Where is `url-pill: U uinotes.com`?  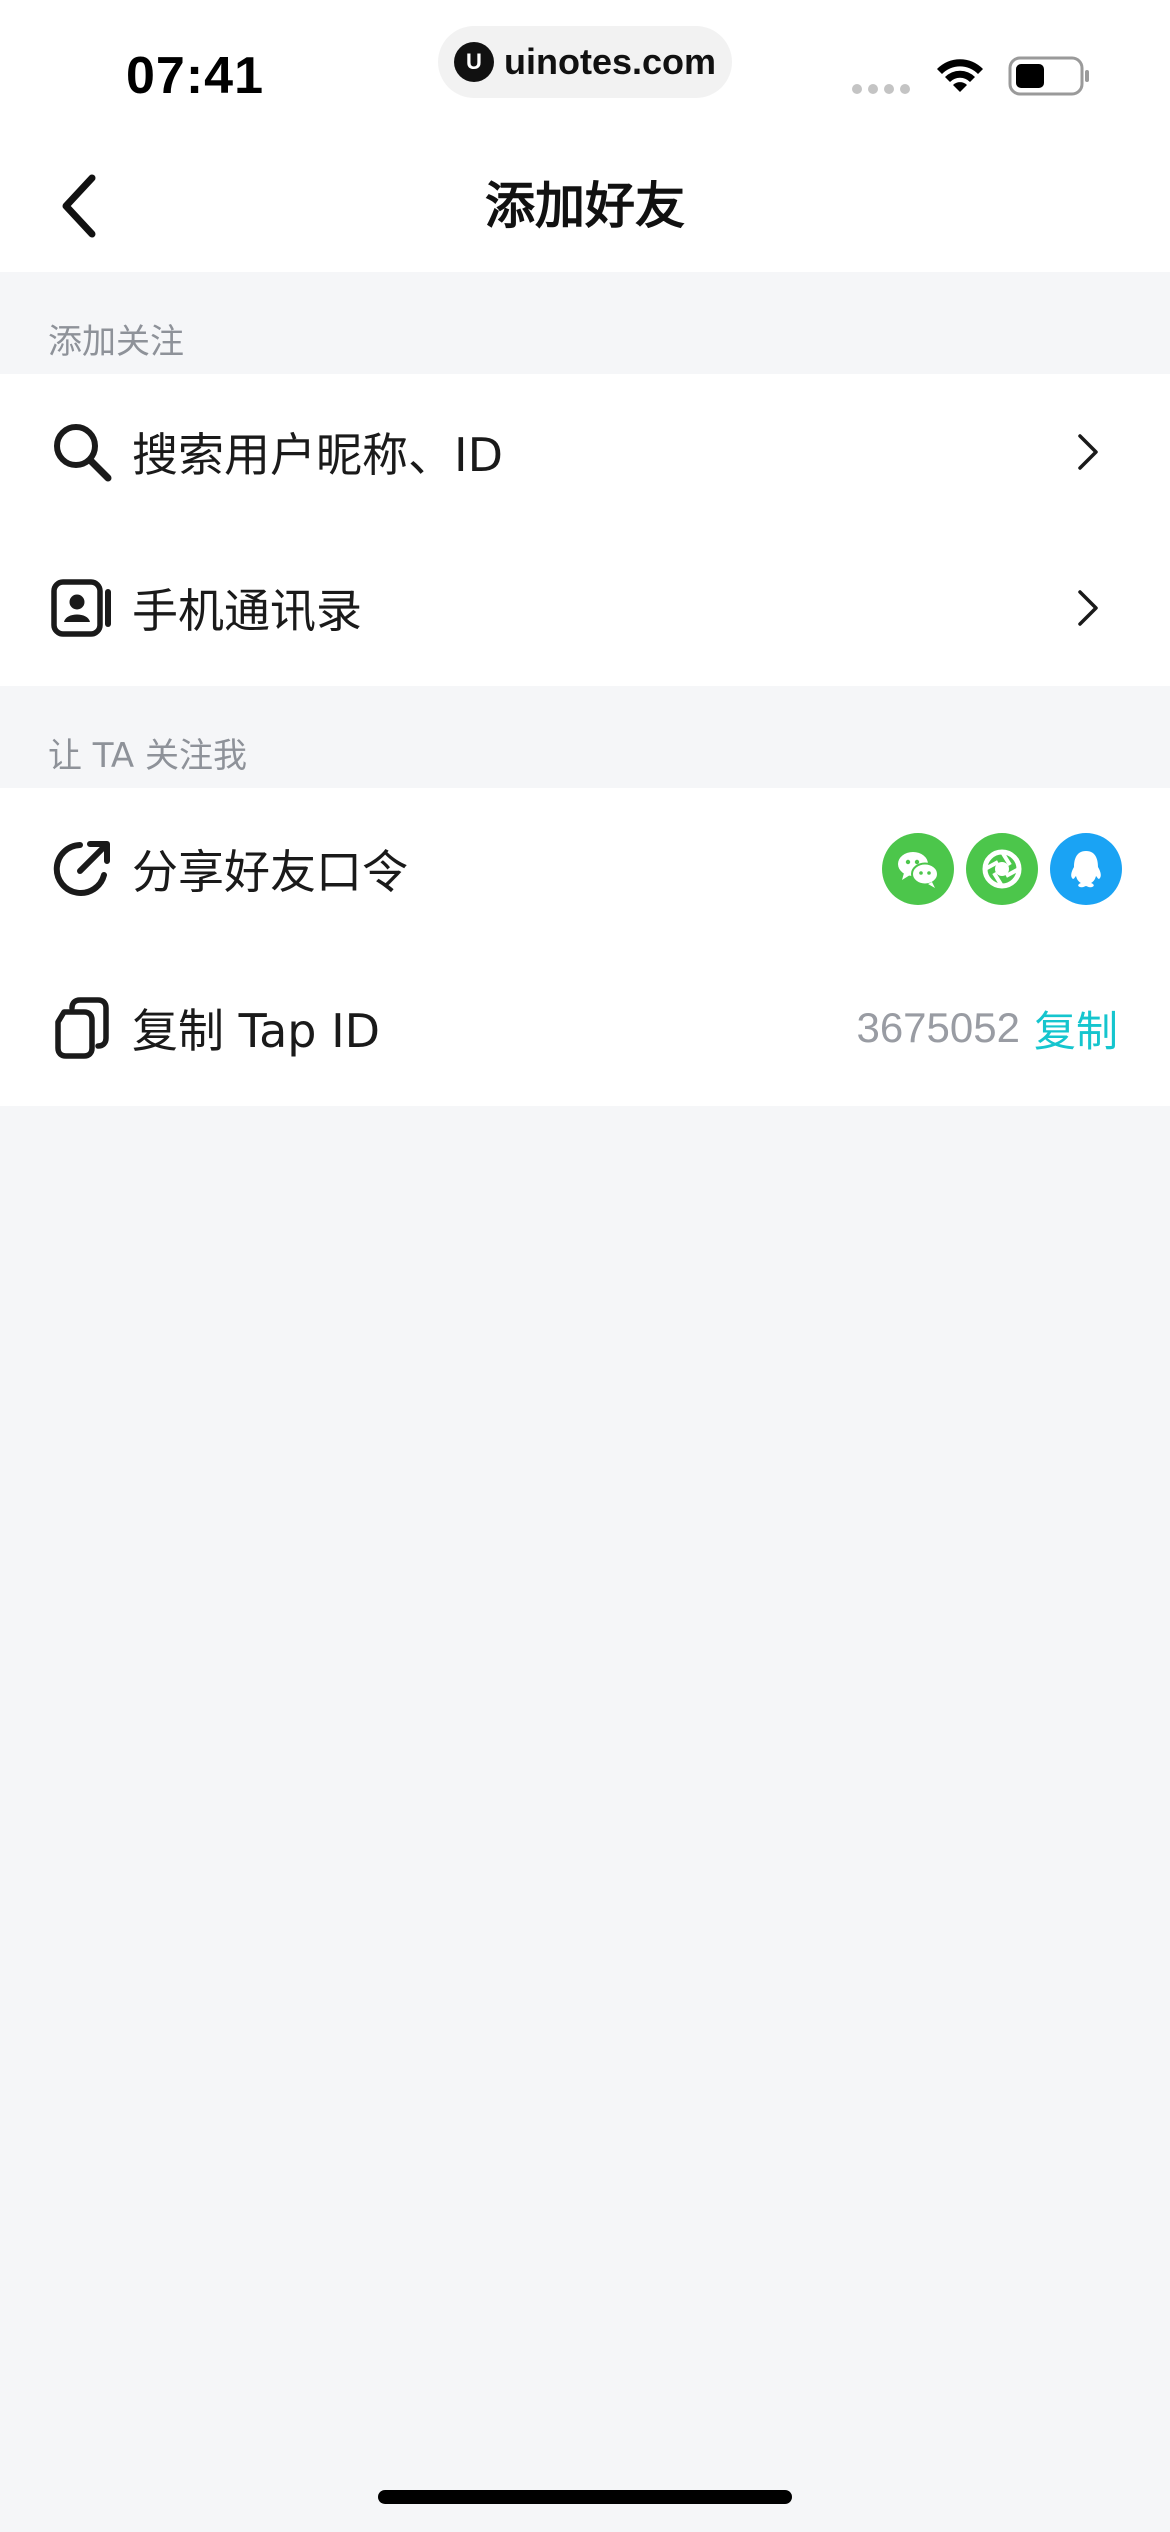 url-pill: U uinotes.com is located at coordinates (585, 62).